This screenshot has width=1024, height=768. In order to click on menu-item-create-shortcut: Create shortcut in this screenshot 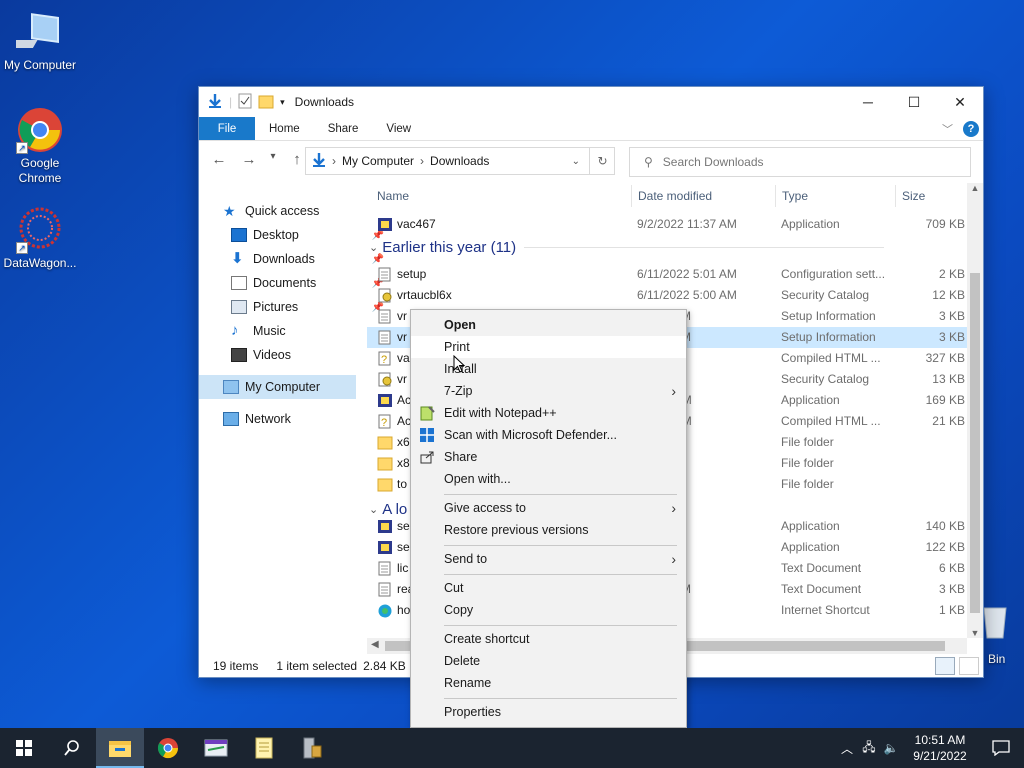, I will do `click(548, 639)`.